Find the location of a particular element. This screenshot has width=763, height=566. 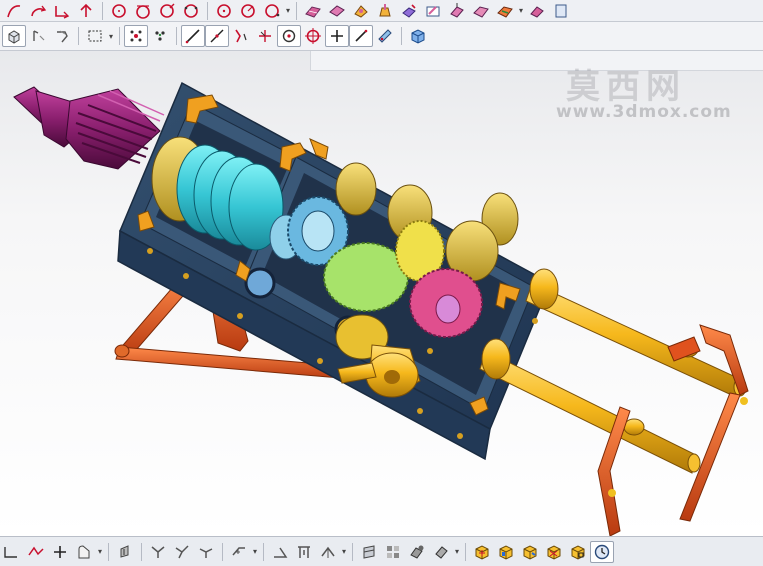

line-icon is located at coordinates (193, 36).